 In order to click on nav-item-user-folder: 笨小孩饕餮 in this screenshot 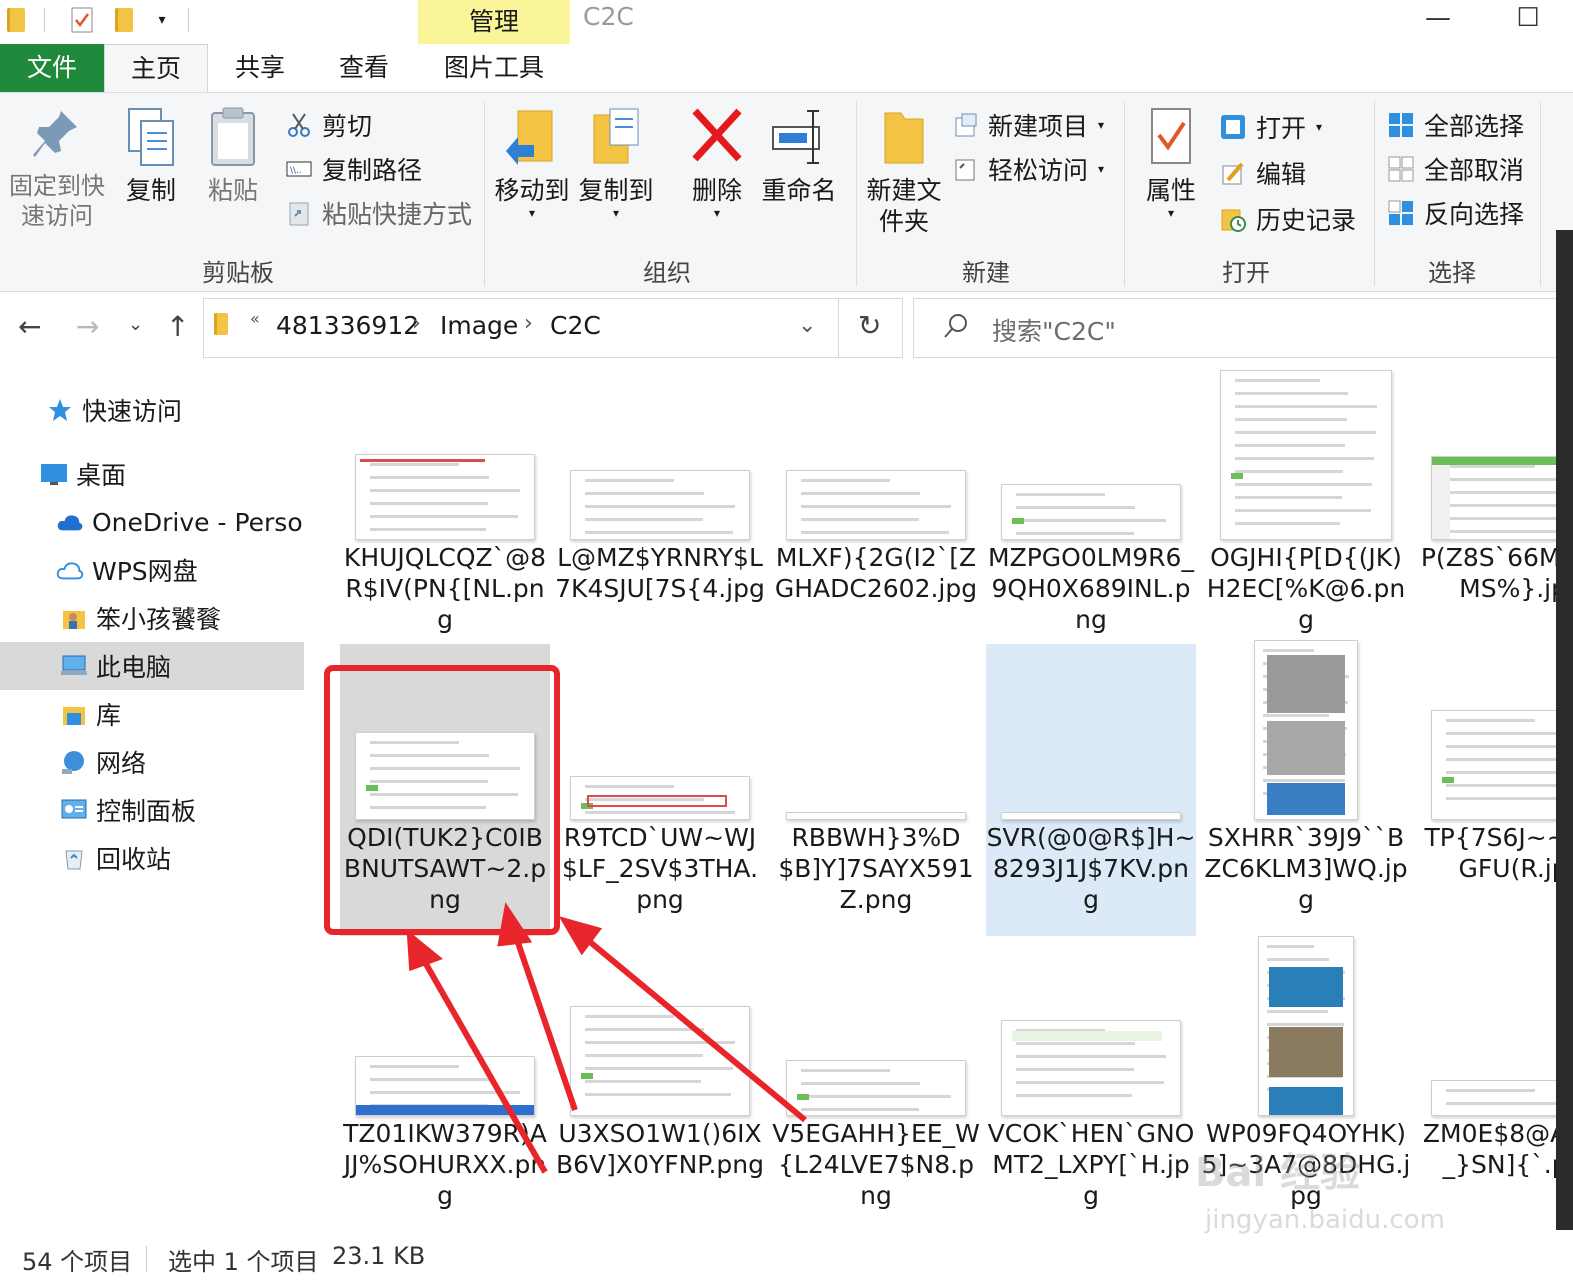, I will do `click(152, 618)`.